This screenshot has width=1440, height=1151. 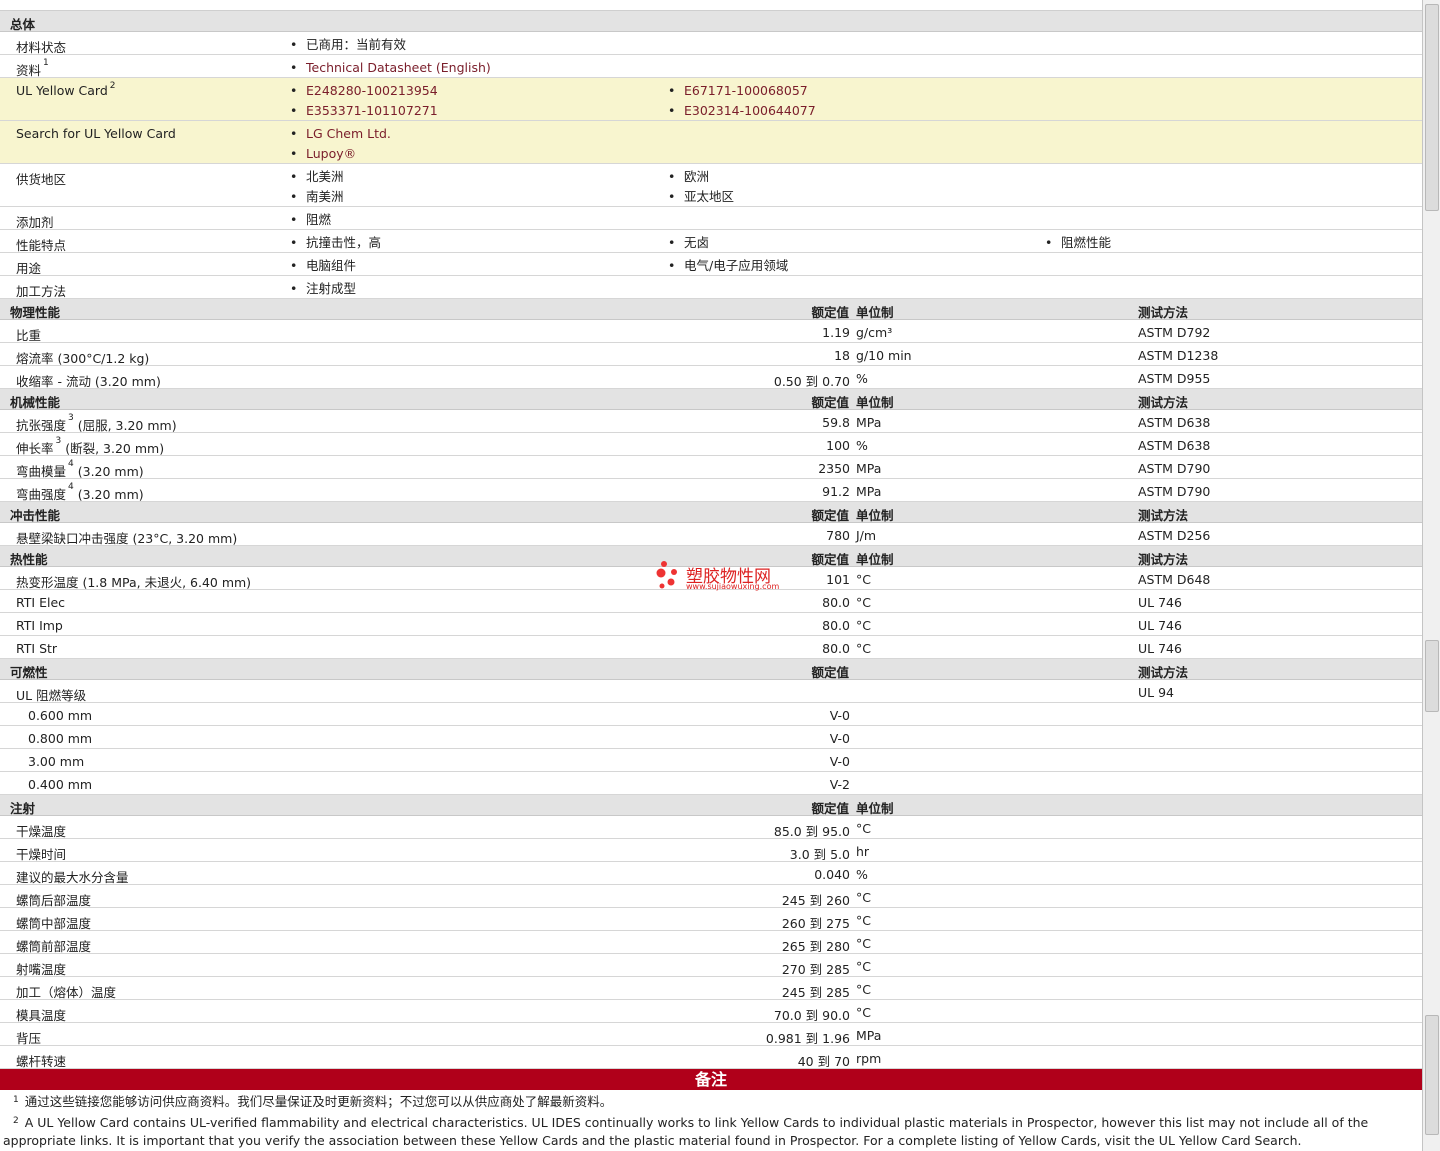 What do you see at coordinates (1156, 692) in the screenshot?
I see `row-method: UL 94` at bounding box center [1156, 692].